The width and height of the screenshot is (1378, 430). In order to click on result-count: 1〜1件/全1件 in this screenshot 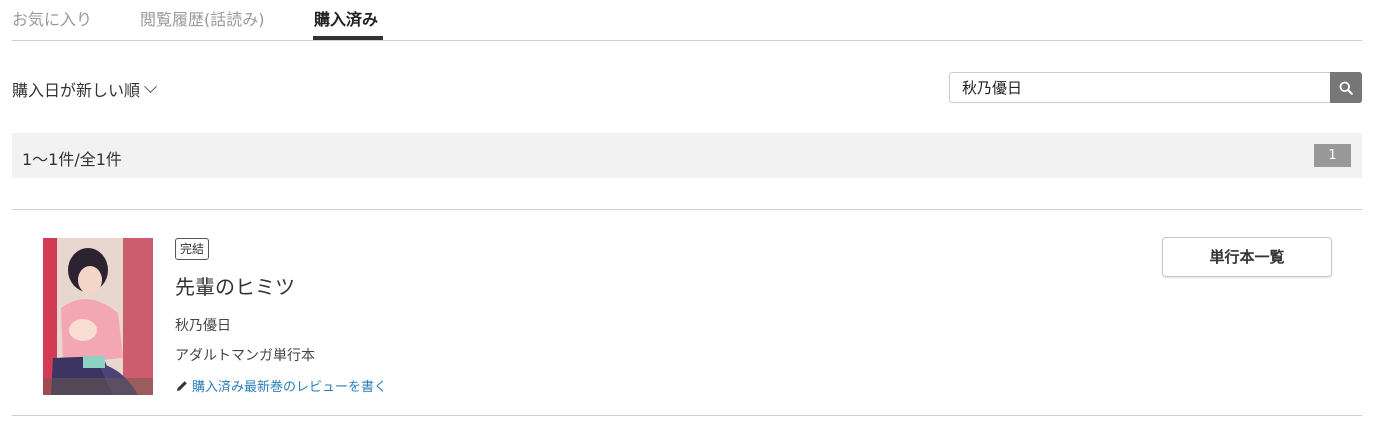, I will do `click(72, 159)`.